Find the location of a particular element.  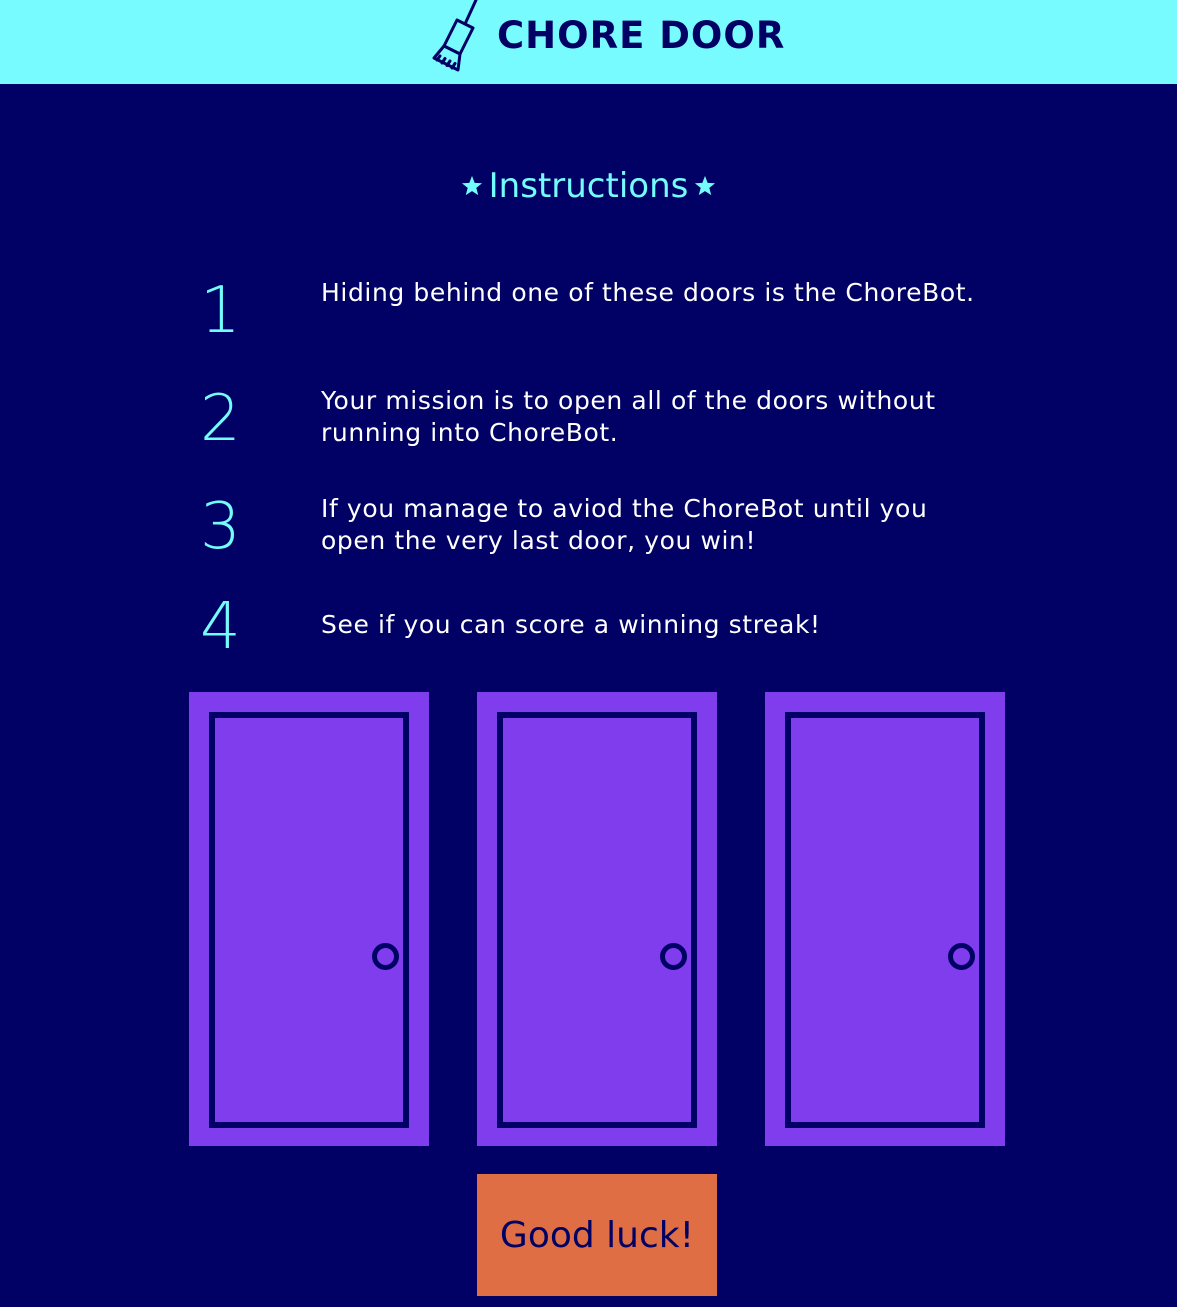

step-number: 2 is located at coordinates (220, 419).